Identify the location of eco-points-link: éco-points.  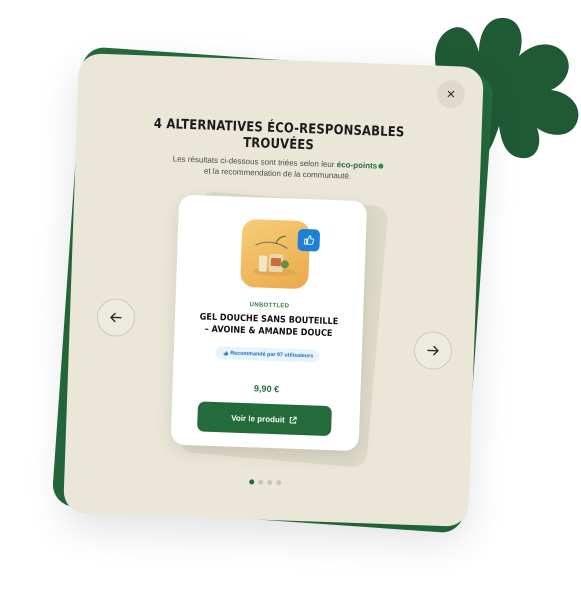
(357, 165).